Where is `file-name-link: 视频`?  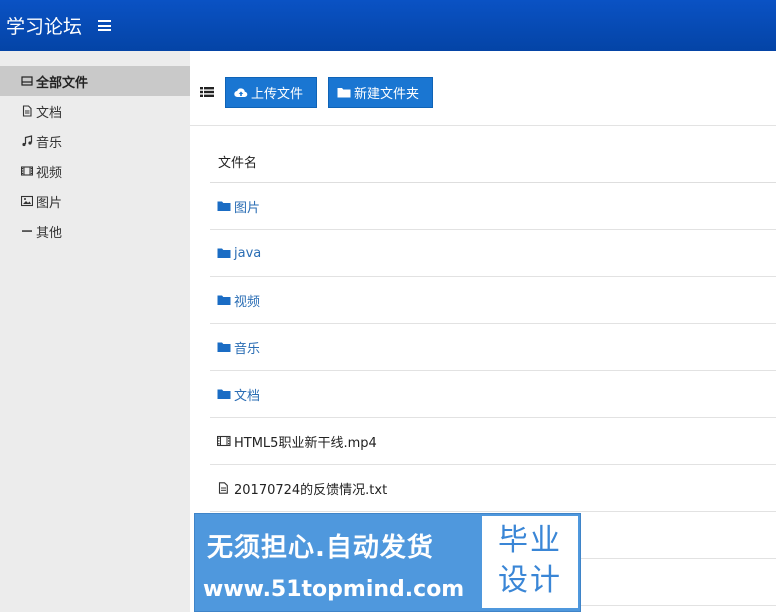 file-name-link: 视频 is located at coordinates (247, 300).